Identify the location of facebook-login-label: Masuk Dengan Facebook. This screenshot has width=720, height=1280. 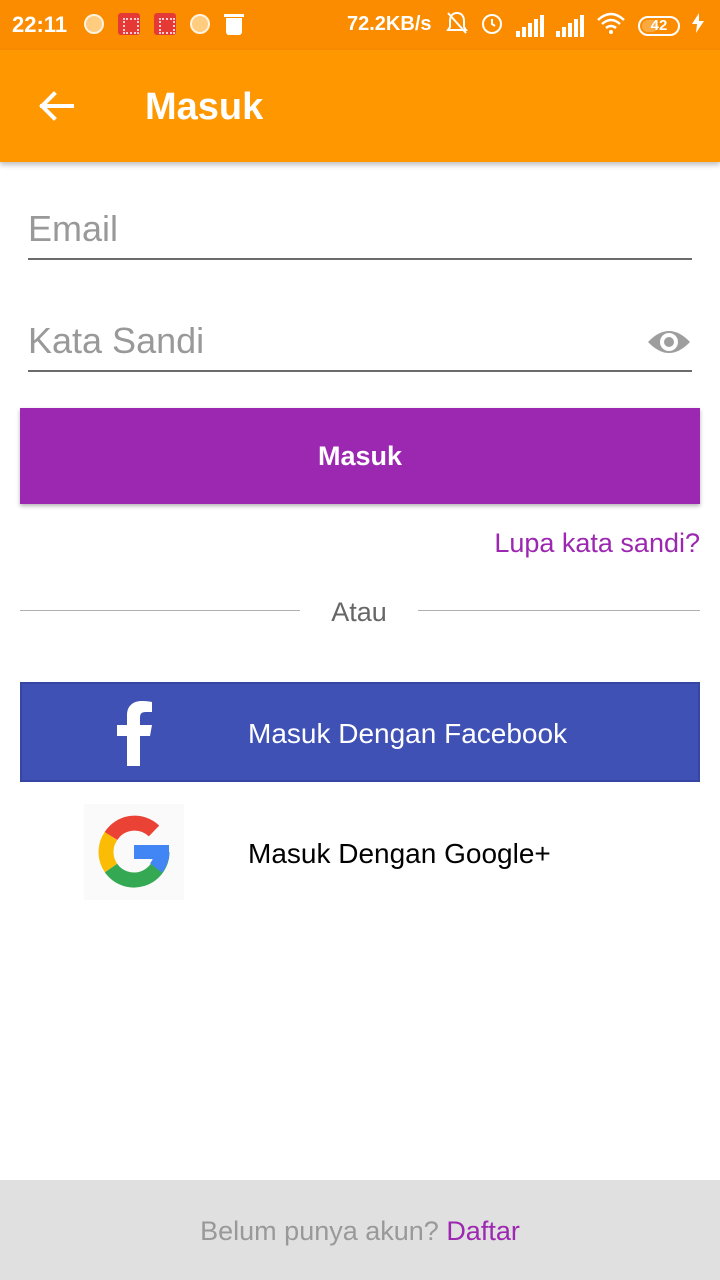
(408, 733).